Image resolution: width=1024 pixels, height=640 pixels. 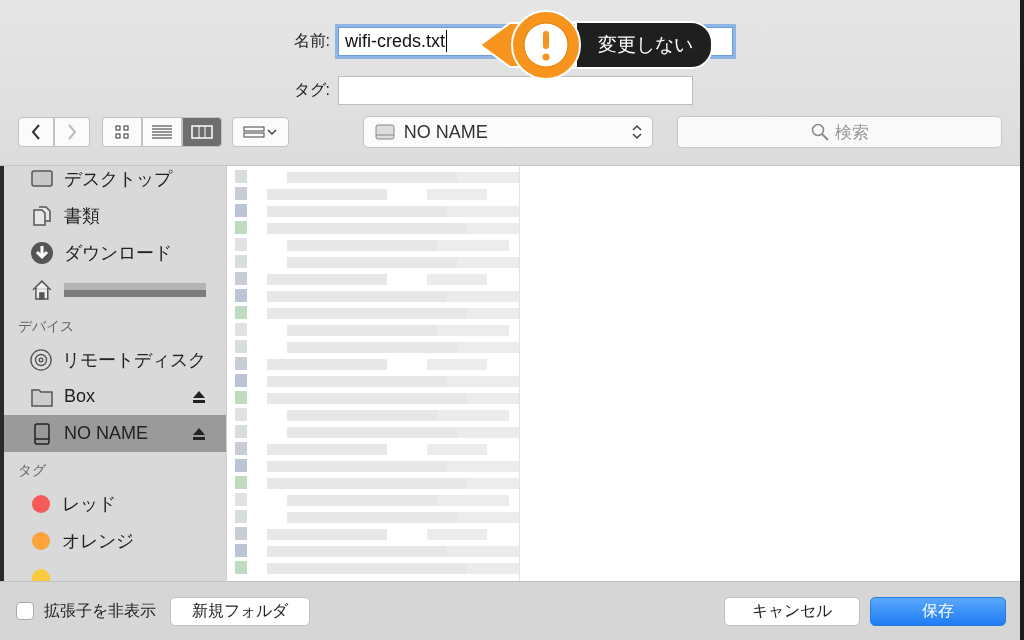 What do you see at coordinates (100, 610) in the screenshot?
I see `hide-extension-label: 拡張子を非表示` at bounding box center [100, 610].